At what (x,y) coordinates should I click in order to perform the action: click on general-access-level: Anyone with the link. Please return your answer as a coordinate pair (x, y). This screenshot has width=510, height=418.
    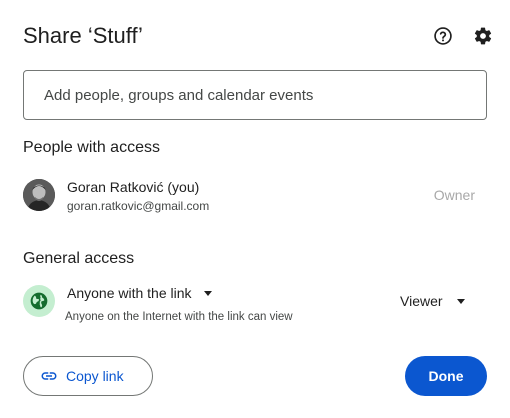
    Looking at the image, I should click on (129, 293).